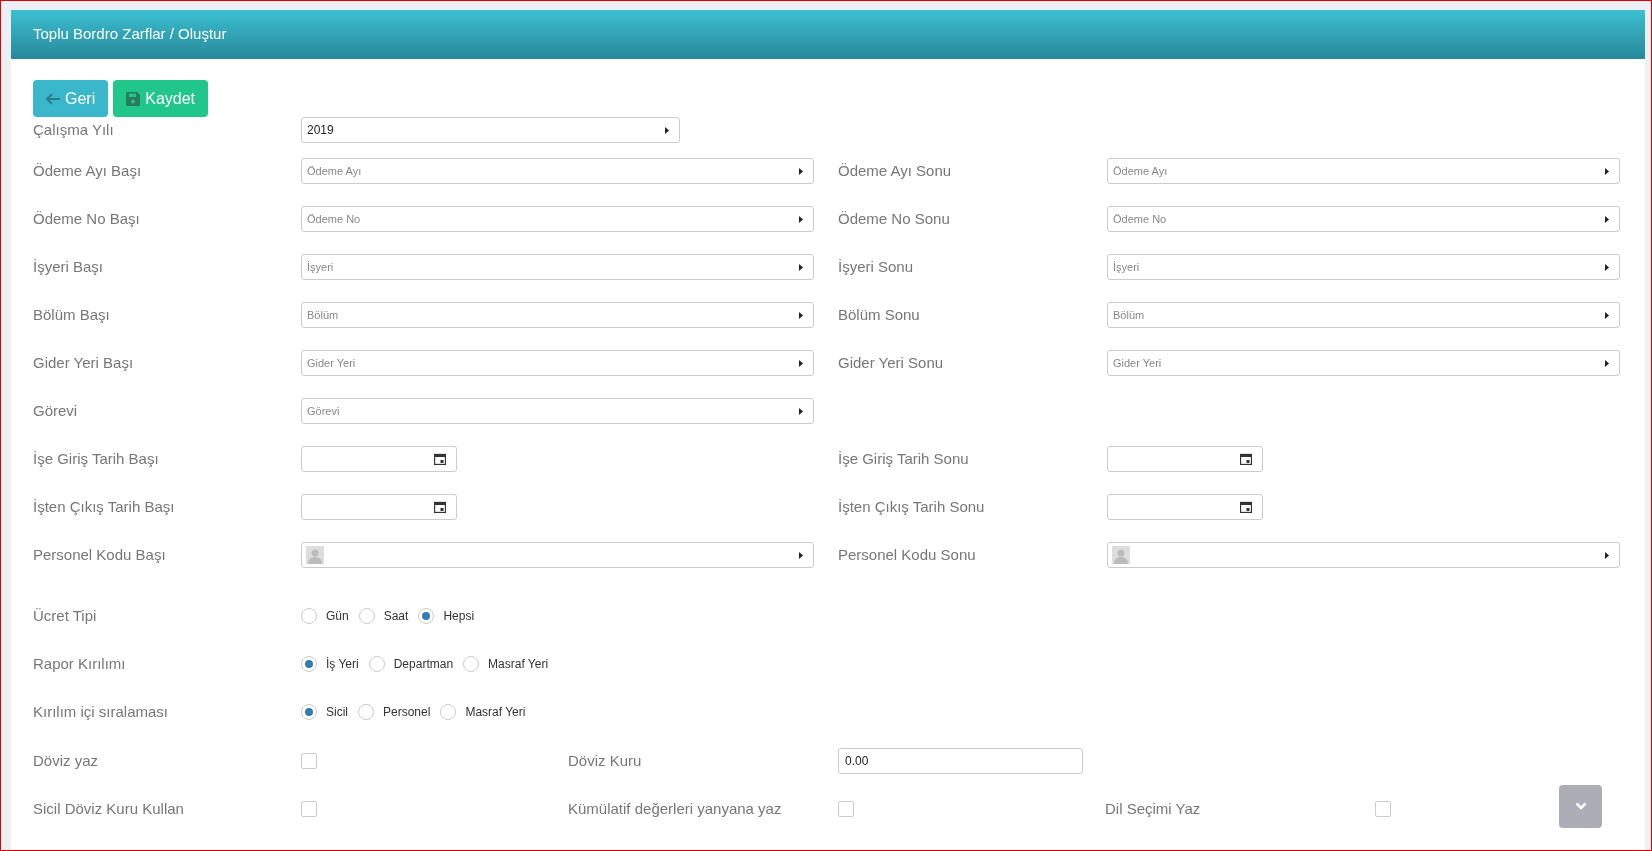 This screenshot has height=851, width=1652. I want to click on radio-label: Personel, so click(407, 712).